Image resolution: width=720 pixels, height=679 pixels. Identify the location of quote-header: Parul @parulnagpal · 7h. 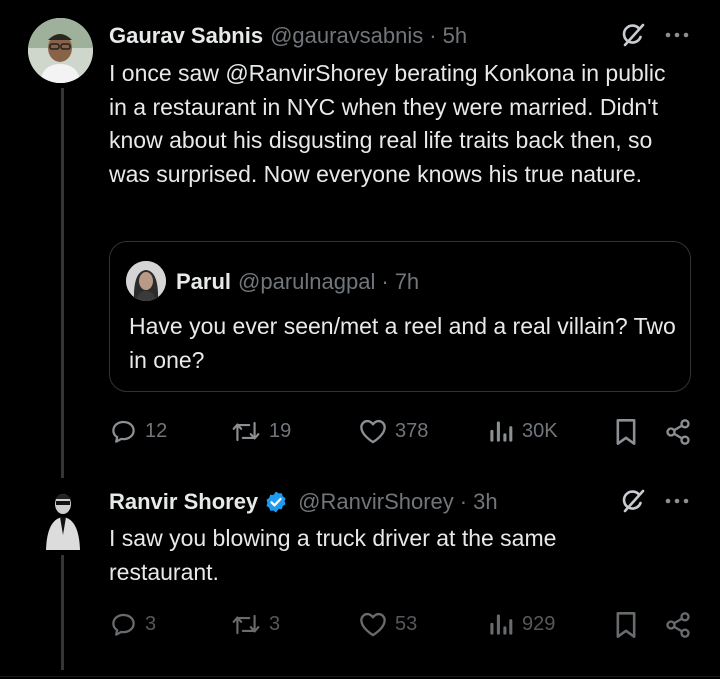
(297, 282).